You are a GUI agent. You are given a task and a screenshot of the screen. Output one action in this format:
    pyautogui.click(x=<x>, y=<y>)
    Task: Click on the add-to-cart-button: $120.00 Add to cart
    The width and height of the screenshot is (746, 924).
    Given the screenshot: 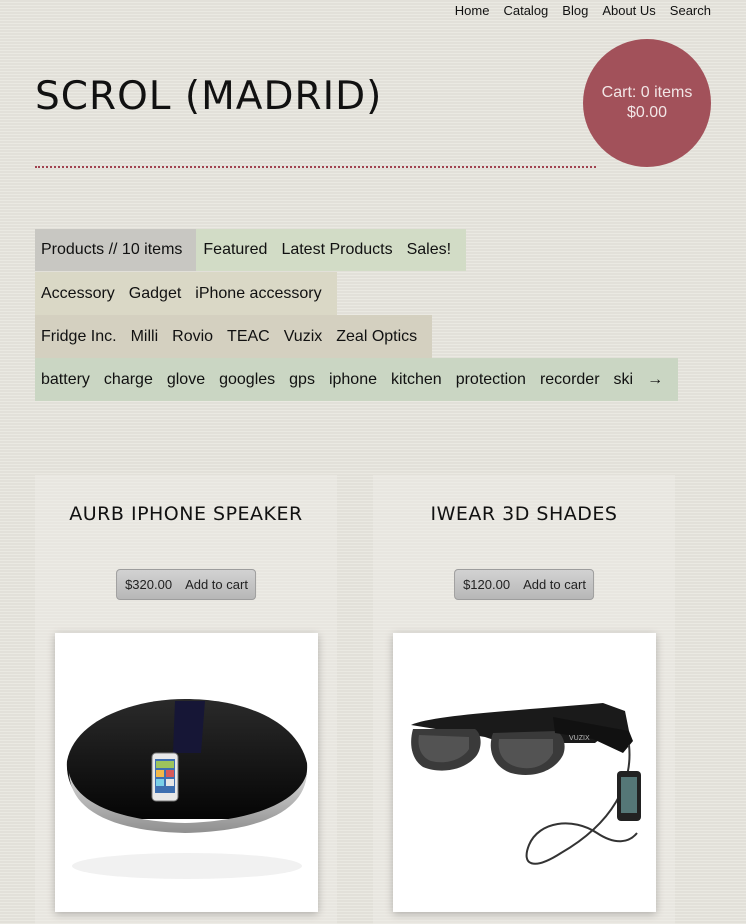 What is the action you would take?
    pyautogui.click(x=524, y=584)
    